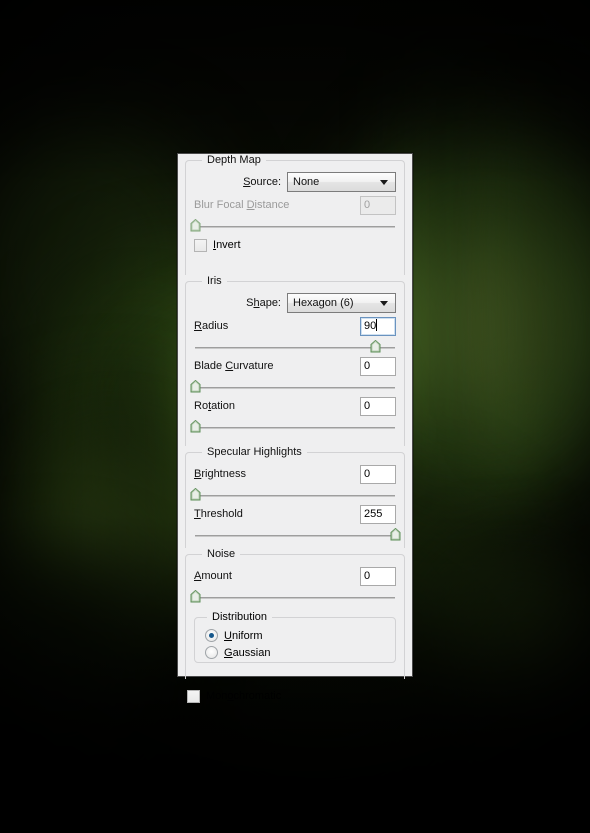  Describe the element at coordinates (211, 326) in the screenshot. I see `radius-label: Radius` at that location.